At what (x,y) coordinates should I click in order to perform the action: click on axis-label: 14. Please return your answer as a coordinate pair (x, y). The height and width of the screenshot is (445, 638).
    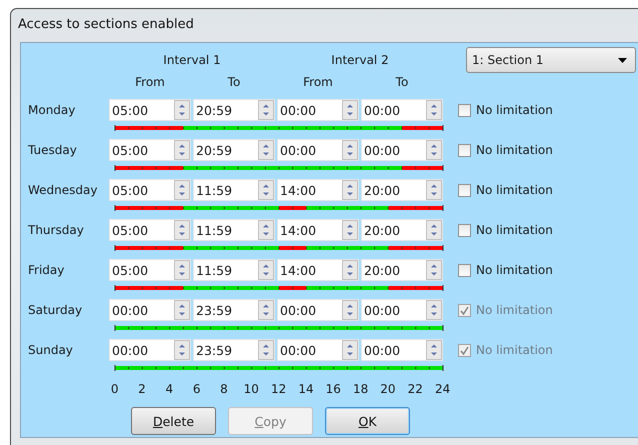
    Looking at the image, I should click on (306, 389).